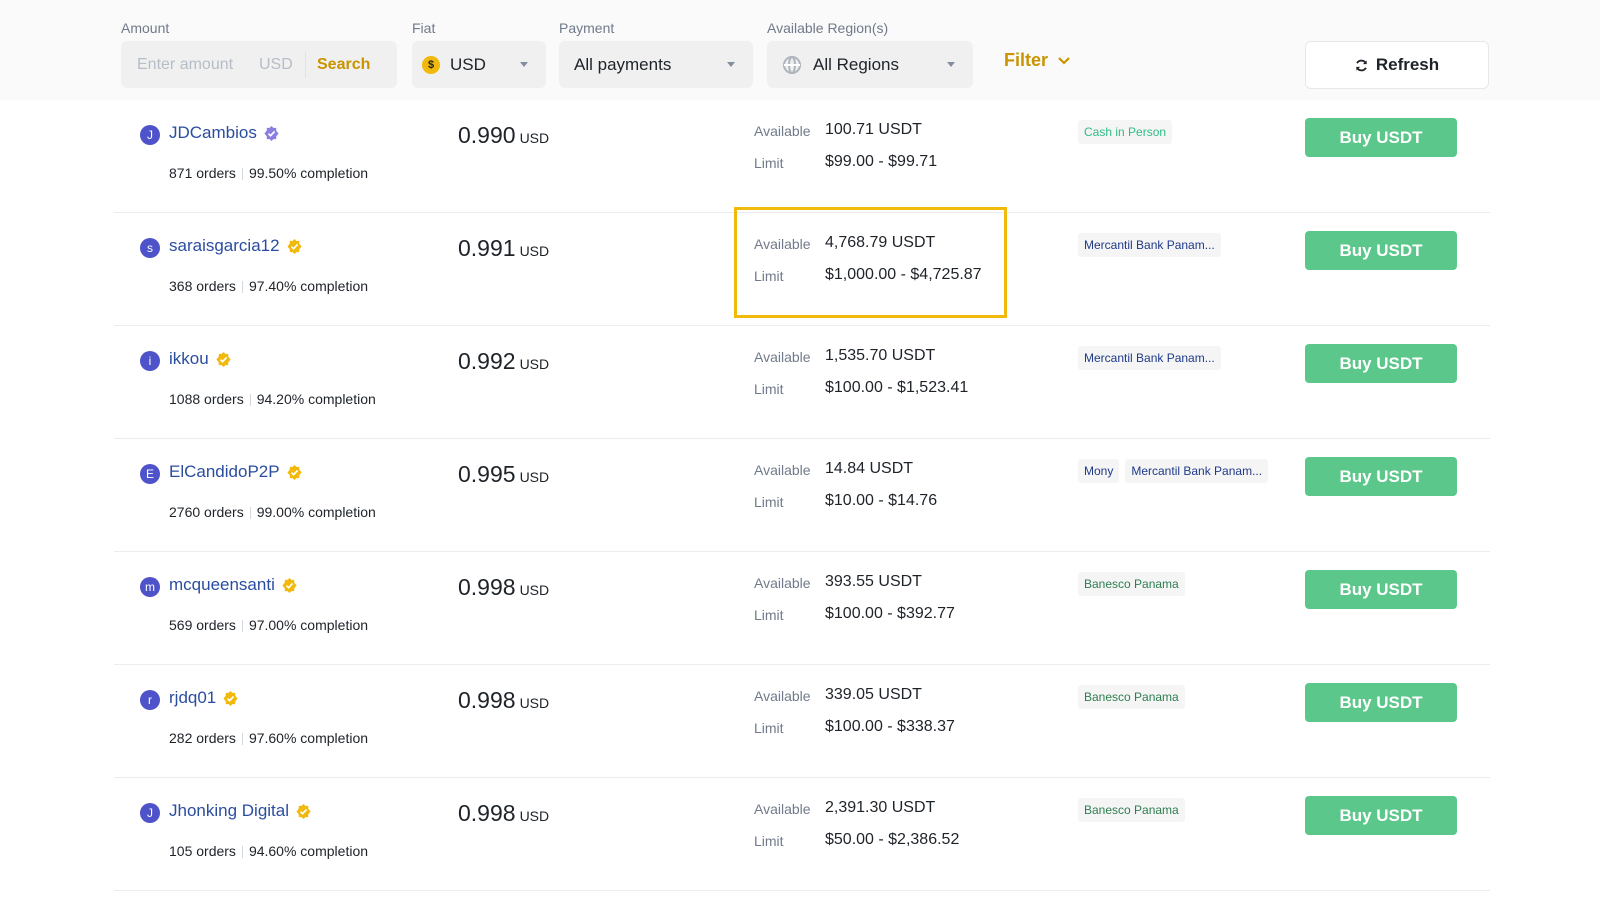 This screenshot has width=1600, height=900. I want to click on advertiser-name-link: rjdq01, so click(204, 698).